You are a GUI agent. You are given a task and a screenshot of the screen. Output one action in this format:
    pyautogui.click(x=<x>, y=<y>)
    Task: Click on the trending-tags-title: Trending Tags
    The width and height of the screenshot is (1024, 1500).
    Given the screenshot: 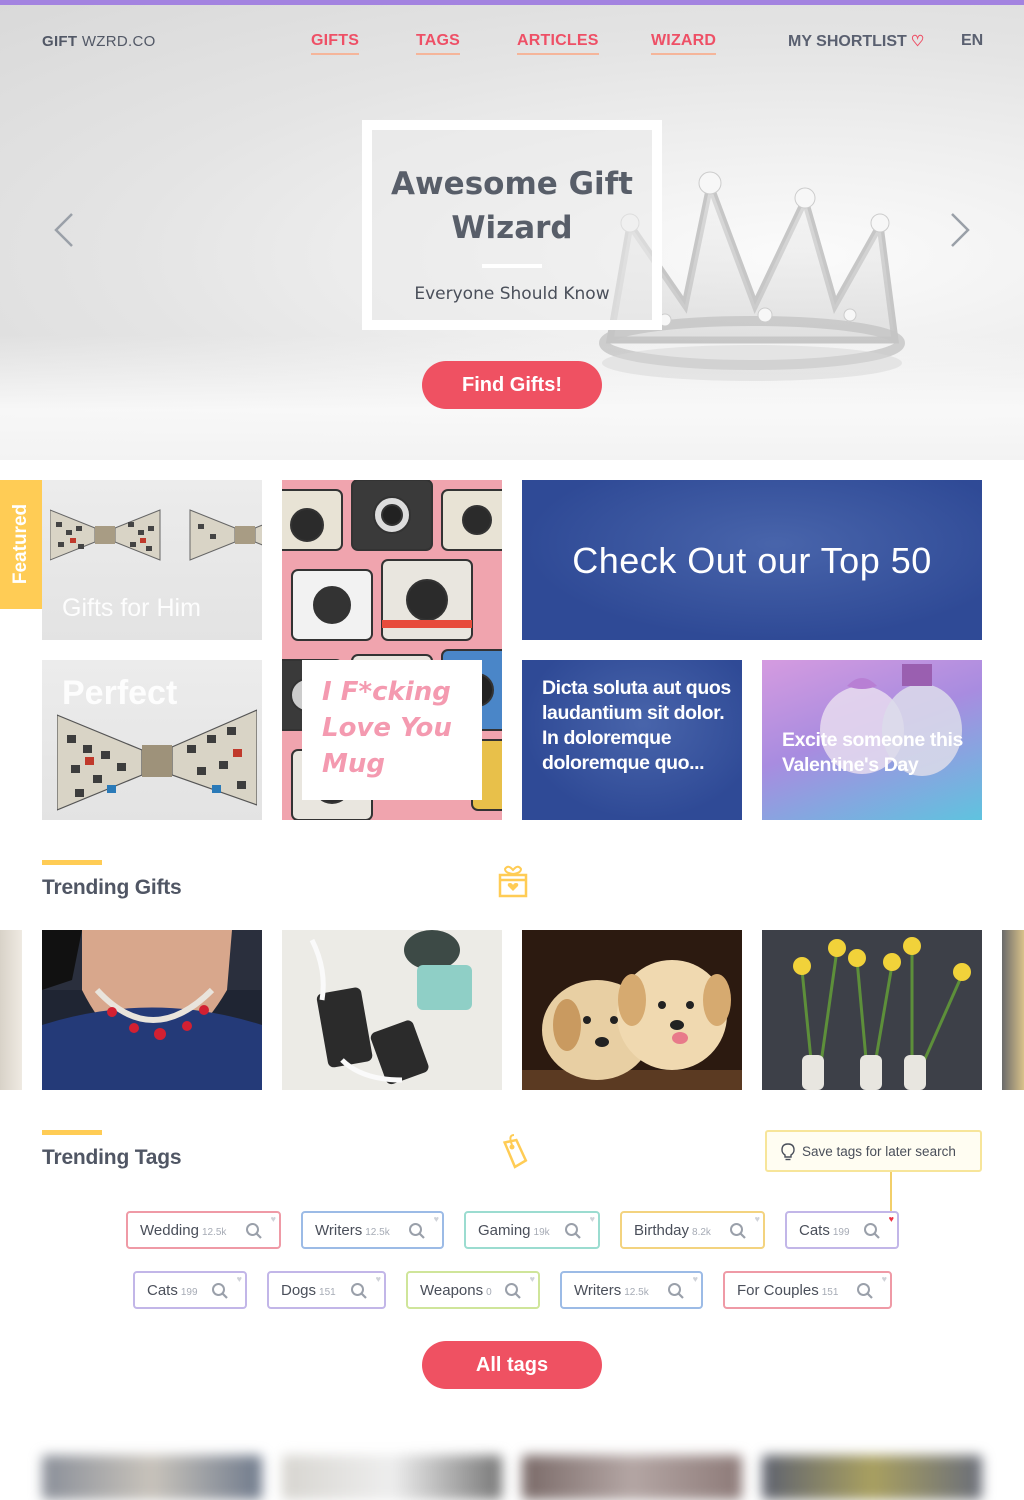 What is the action you would take?
    pyautogui.click(x=112, y=1157)
    